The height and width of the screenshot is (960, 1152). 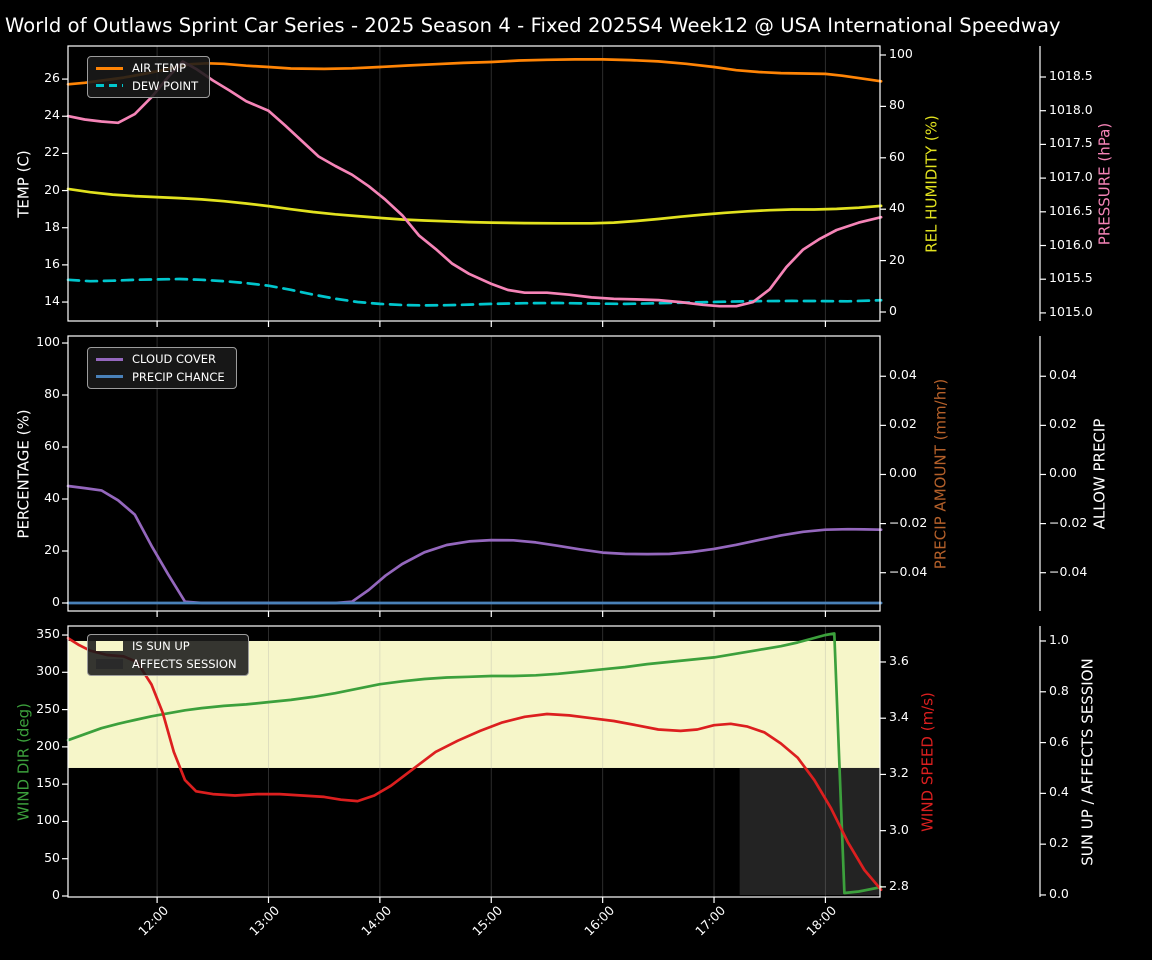 I want to click on y-tick-label: 1017.5, so click(x=1071, y=143).